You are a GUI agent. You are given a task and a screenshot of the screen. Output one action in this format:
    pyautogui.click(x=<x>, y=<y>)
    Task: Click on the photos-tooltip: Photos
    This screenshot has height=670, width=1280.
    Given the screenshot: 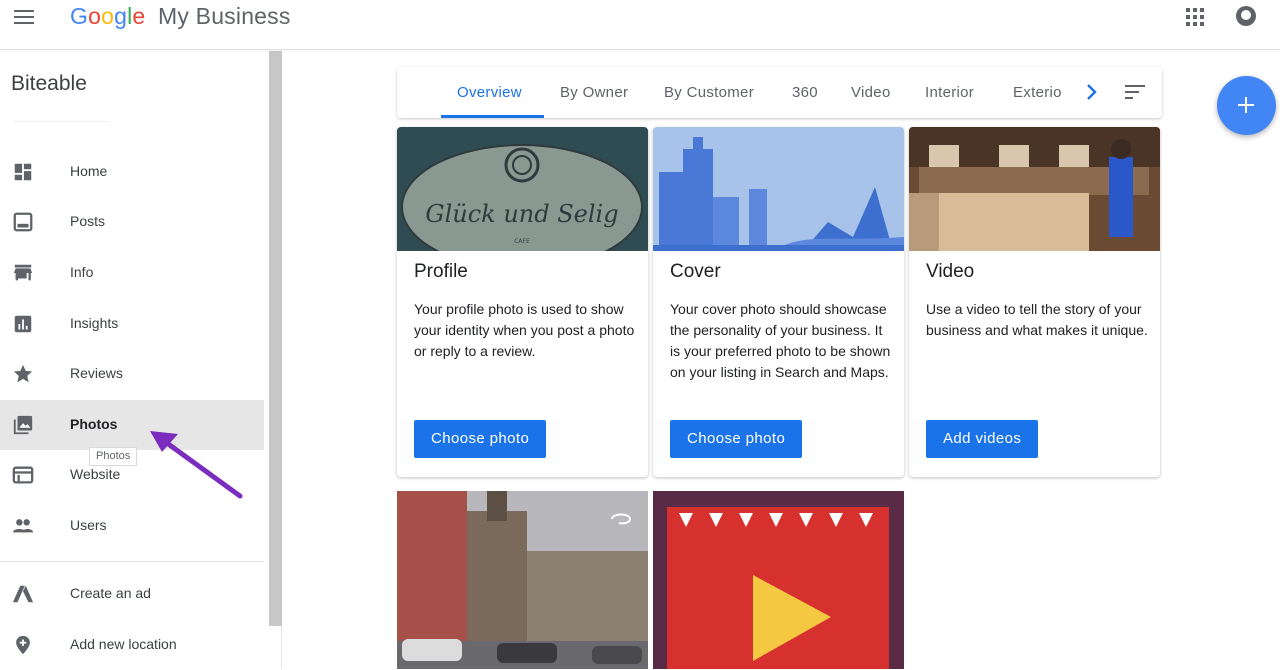 What is the action you would take?
    pyautogui.click(x=113, y=456)
    